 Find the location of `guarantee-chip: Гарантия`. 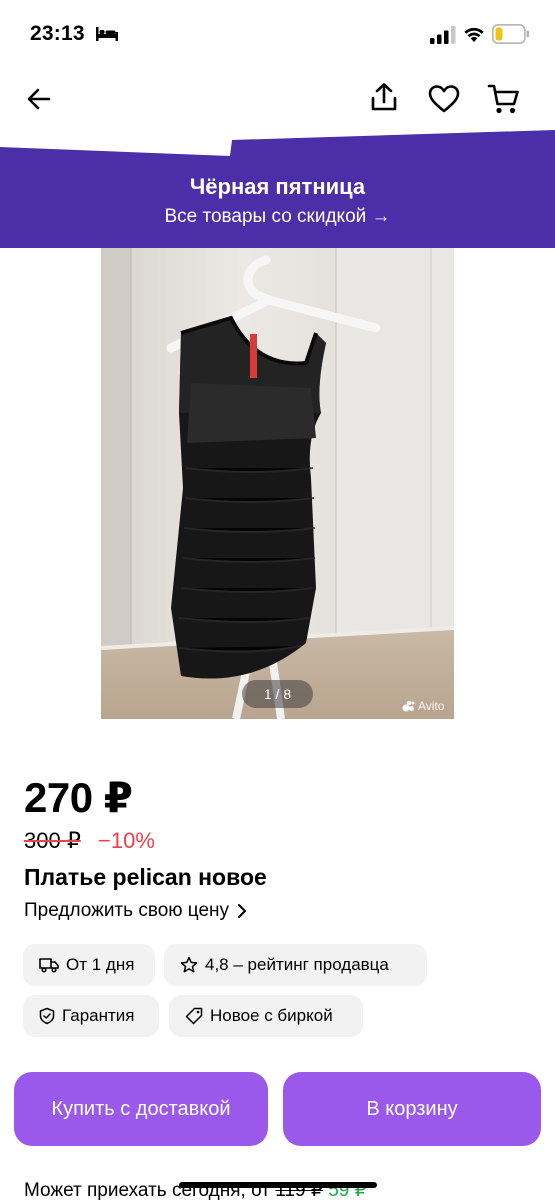

guarantee-chip: Гарантия is located at coordinates (91, 1016).